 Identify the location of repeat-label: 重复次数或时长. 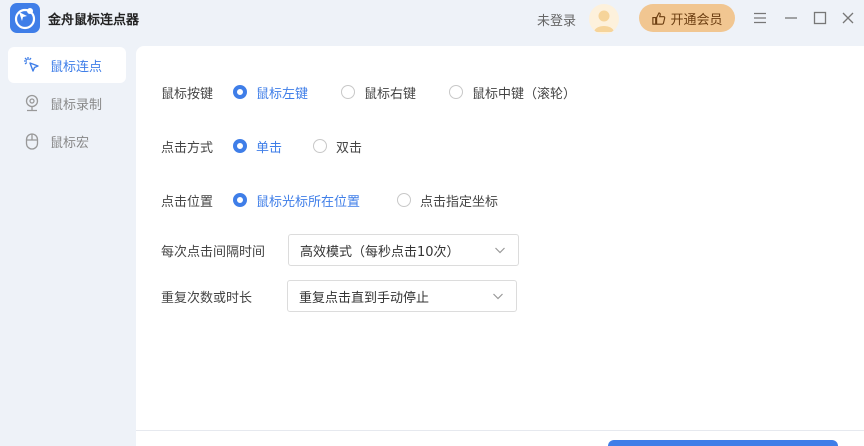
(207, 298).